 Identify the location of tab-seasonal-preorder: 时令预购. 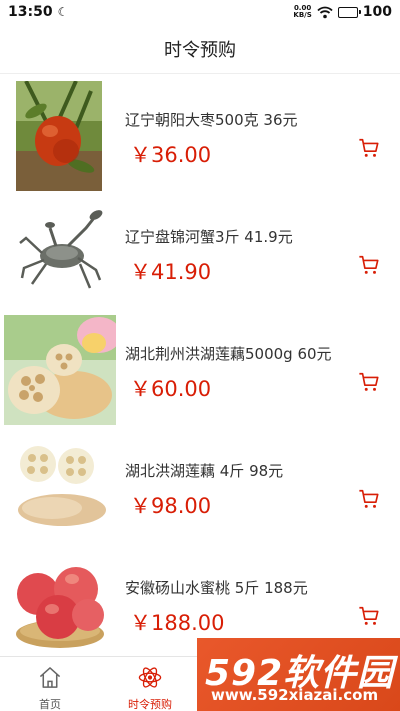
(150, 684).